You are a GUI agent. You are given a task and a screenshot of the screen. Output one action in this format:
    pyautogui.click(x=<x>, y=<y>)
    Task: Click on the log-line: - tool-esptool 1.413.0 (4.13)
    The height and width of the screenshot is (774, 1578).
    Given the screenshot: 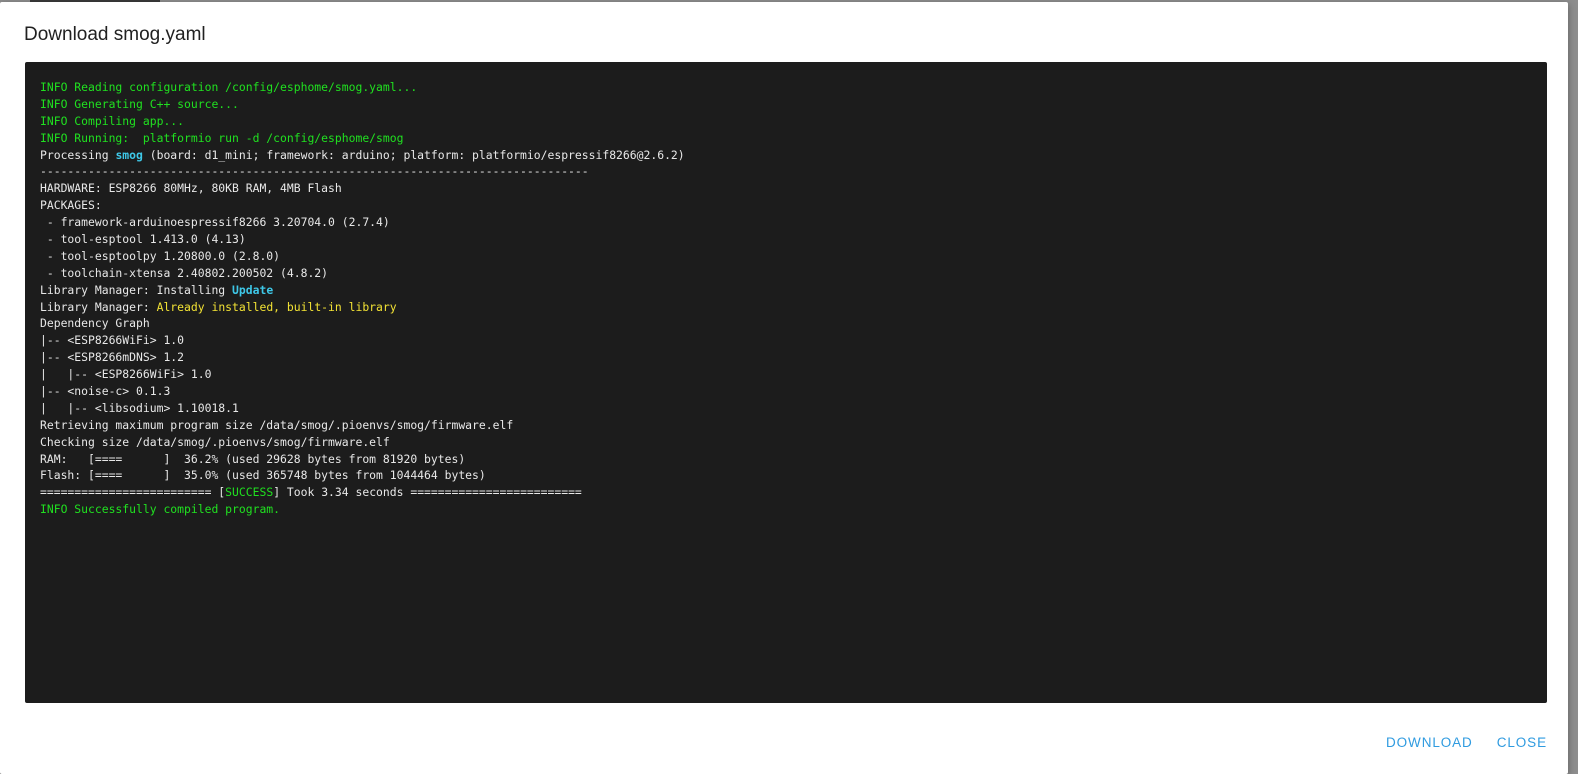 What is the action you would take?
    pyautogui.click(x=786, y=239)
    